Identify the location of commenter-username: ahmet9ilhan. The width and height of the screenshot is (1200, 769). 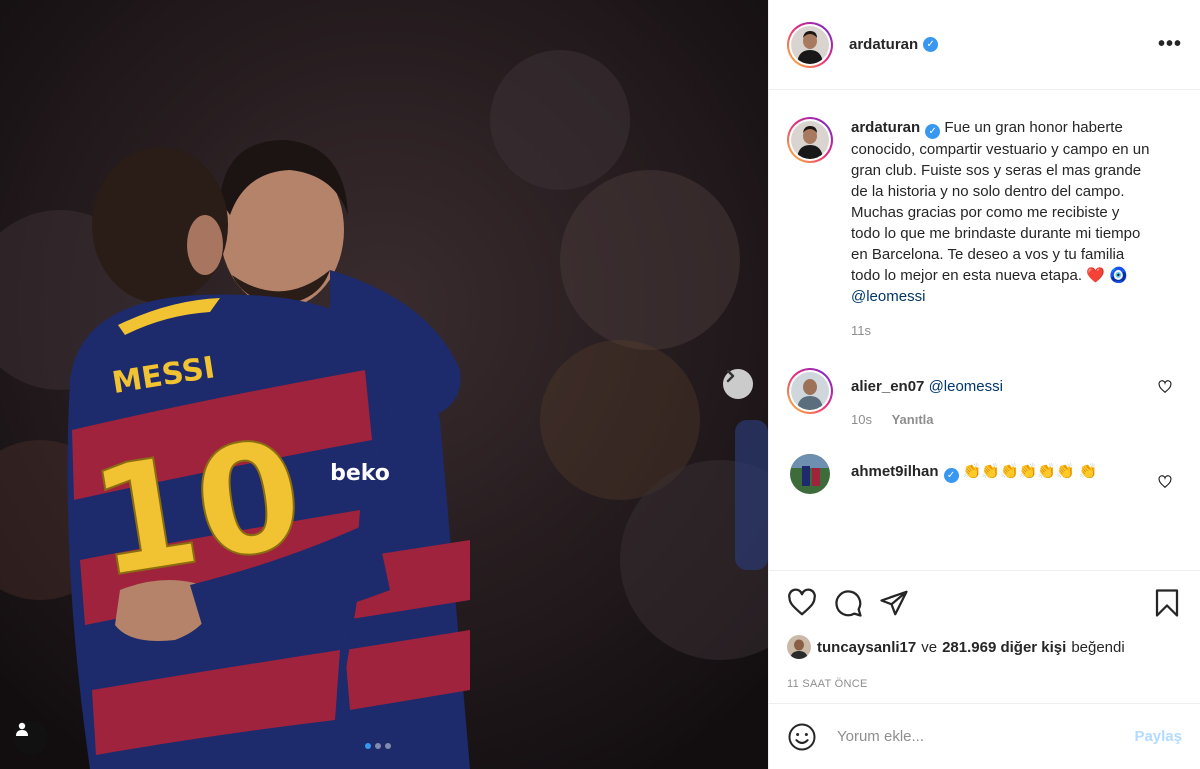
(895, 471).